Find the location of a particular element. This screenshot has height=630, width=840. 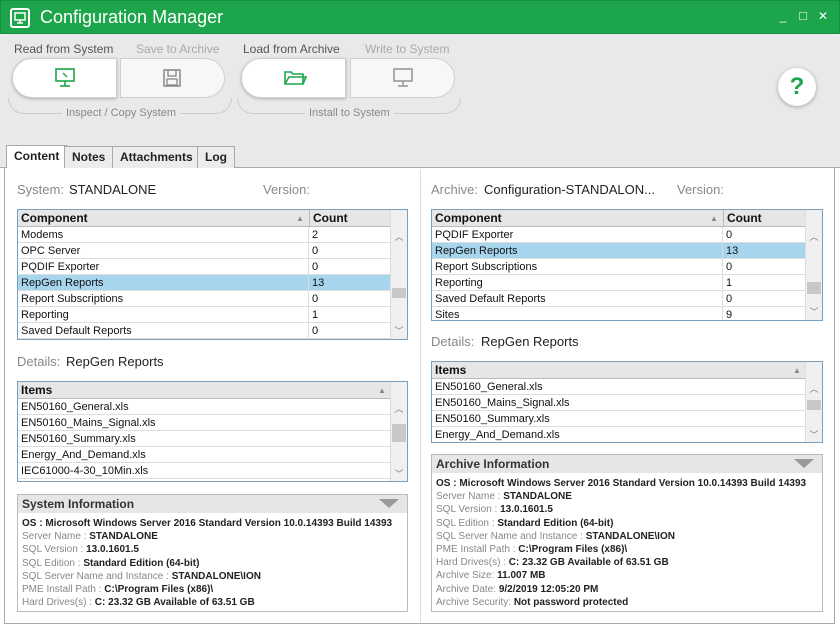

tab-notes: Notes is located at coordinates (89, 157).